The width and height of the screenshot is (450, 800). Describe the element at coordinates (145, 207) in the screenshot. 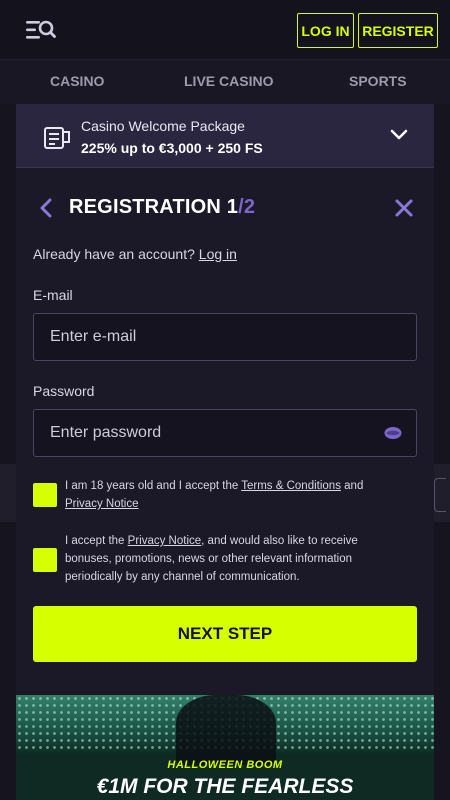

I see `registration-title-text: REGISTRATION` at that location.